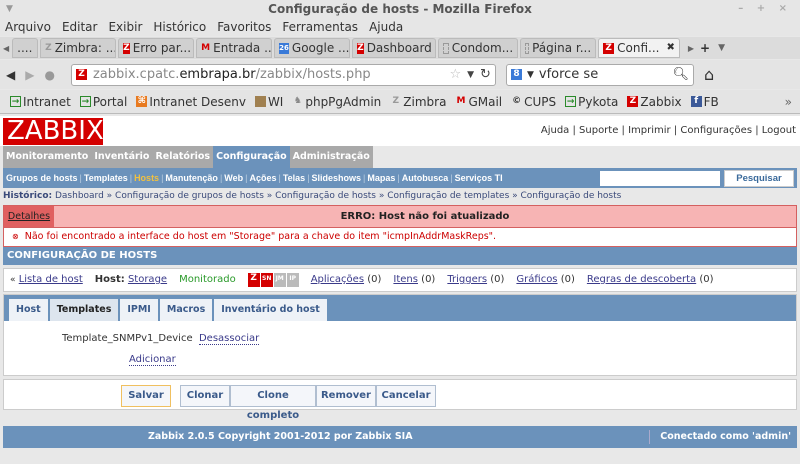 The image size is (800, 464). Describe the element at coordinates (6, 48) in the screenshot. I see `scroll-tabs-left-icon: ◀` at that location.